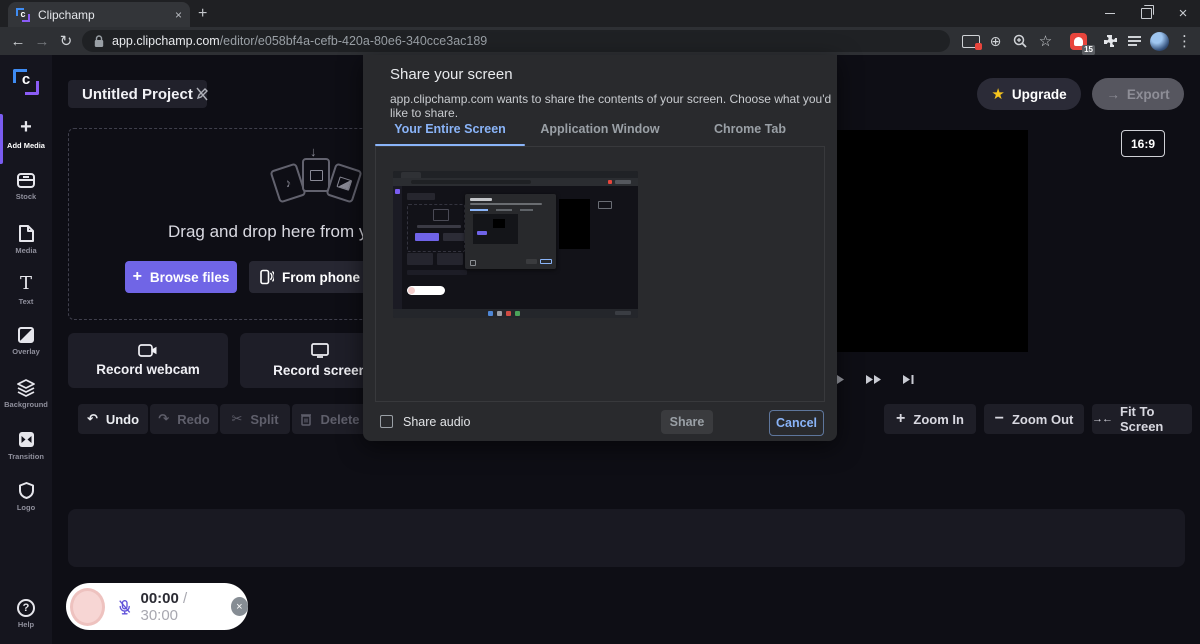  Describe the element at coordinates (1045, 41) in the screenshot. I see `bookmark-star-icon: ☆` at that location.